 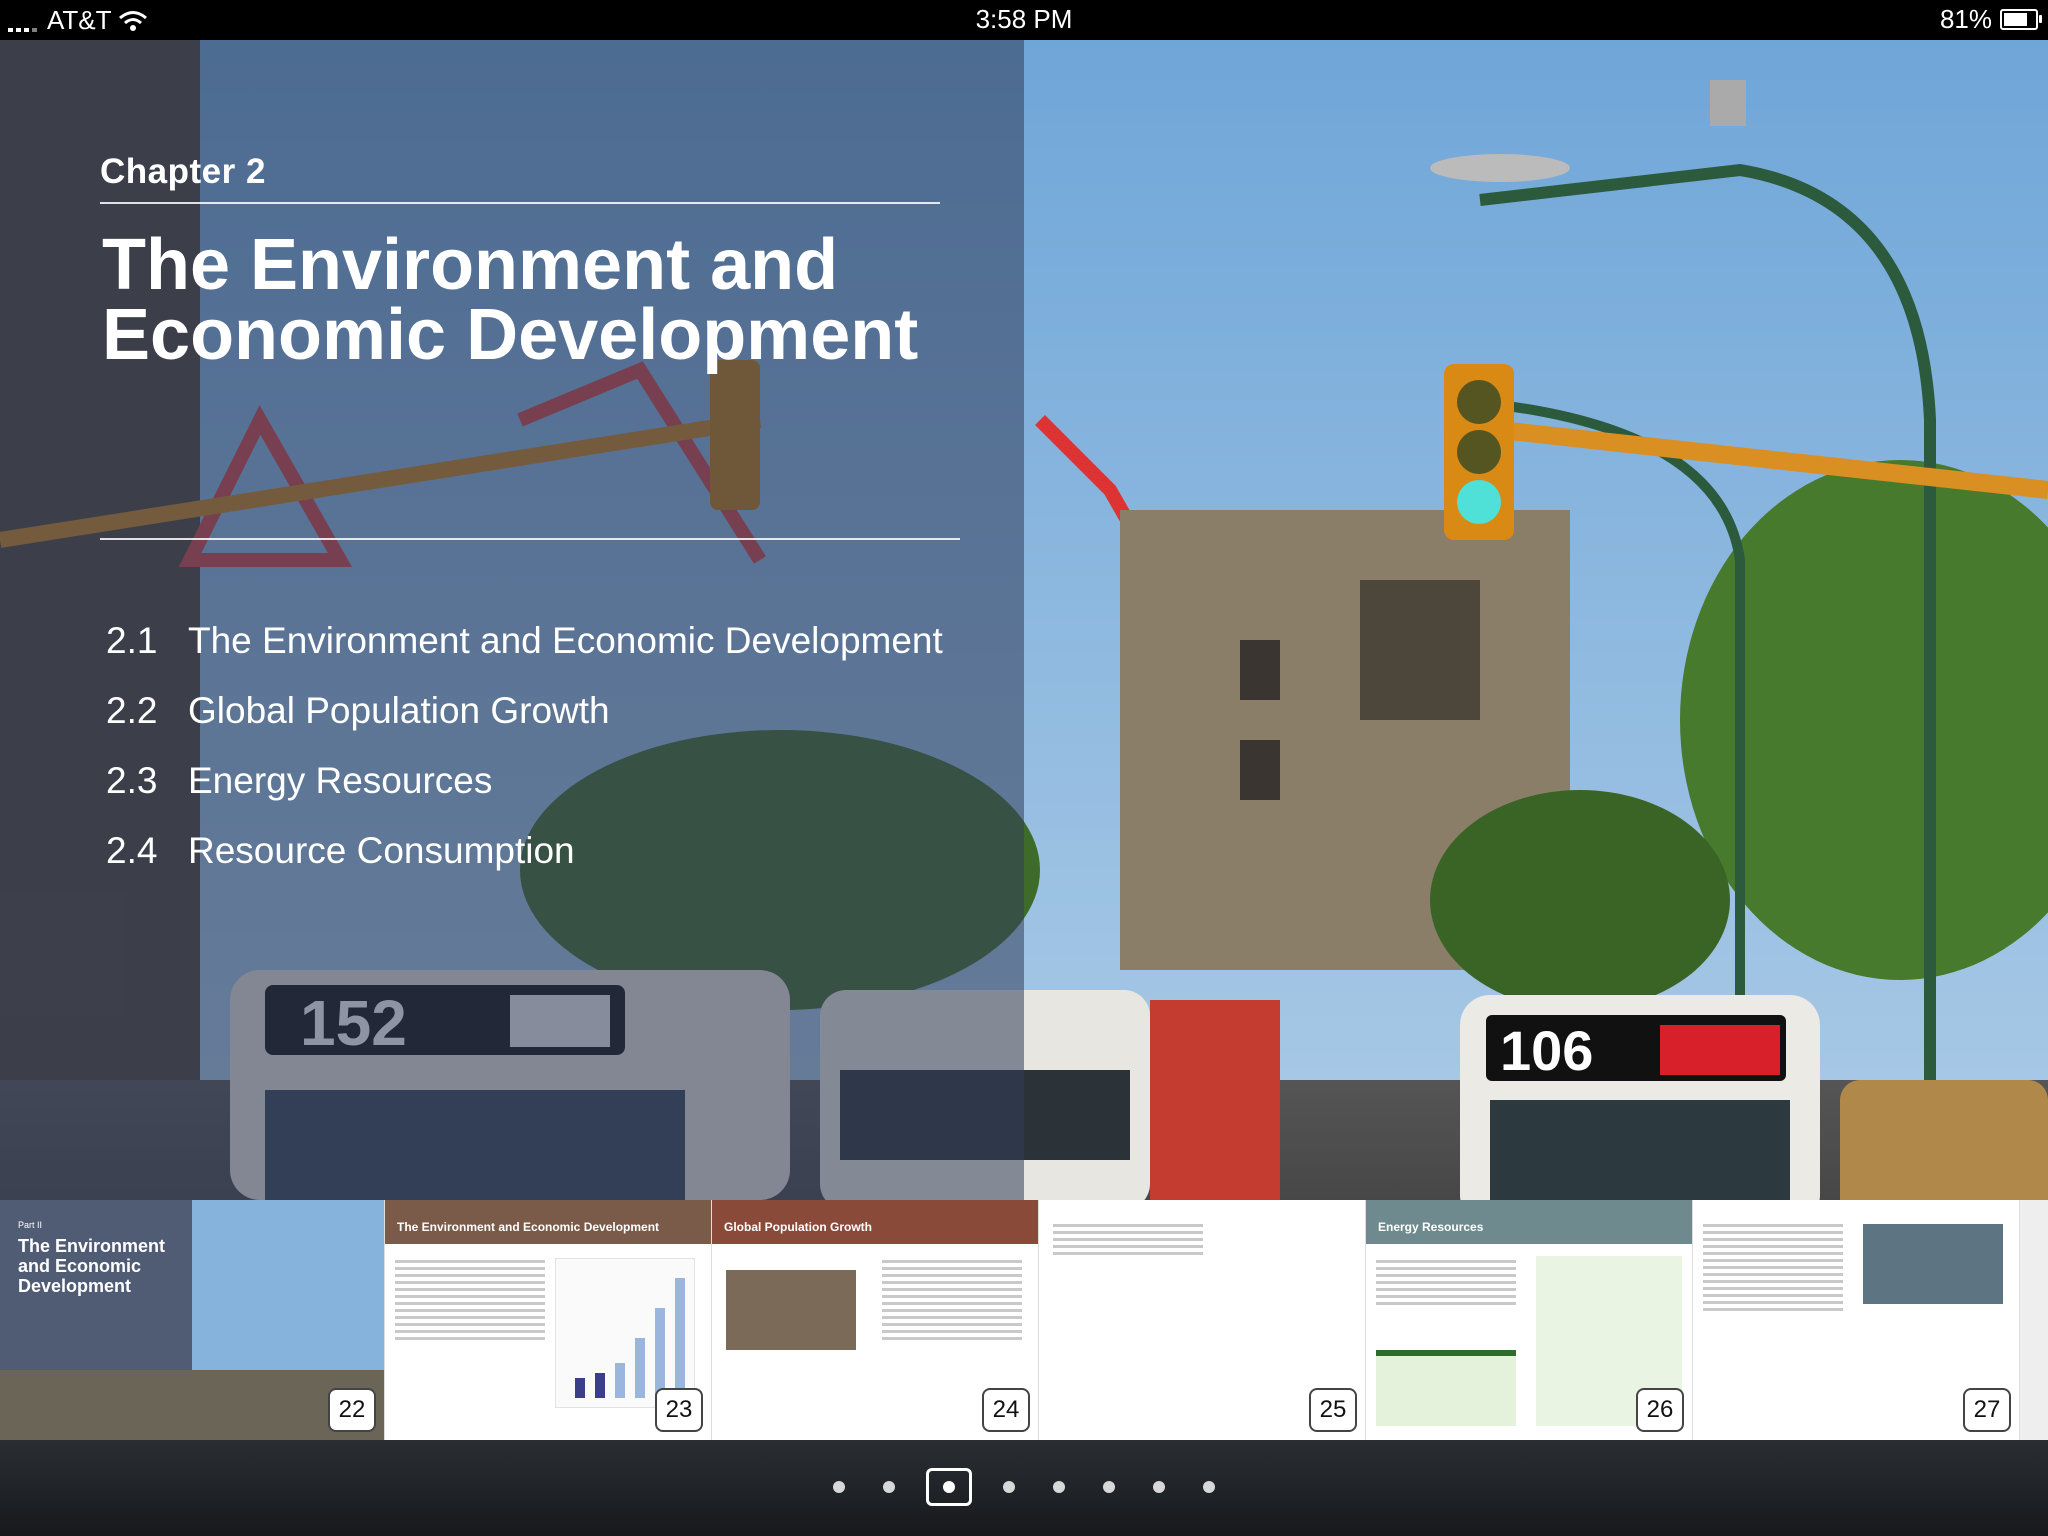 What do you see at coordinates (1202, 1320) in the screenshot?
I see `thumbnail-page-25: 25` at bounding box center [1202, 1320].